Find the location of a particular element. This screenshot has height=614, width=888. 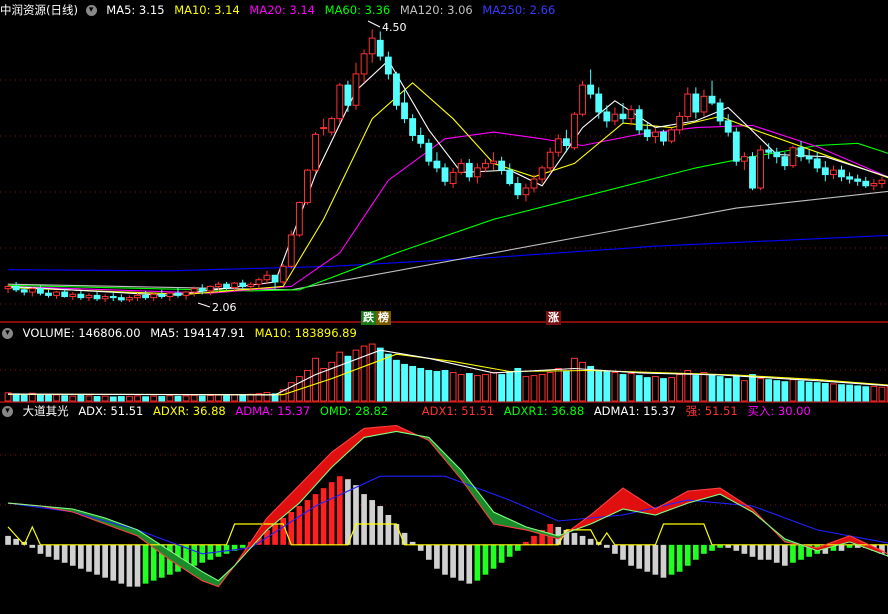

indicator-settings-icon: ▾ is located at coordinates (7, 411).